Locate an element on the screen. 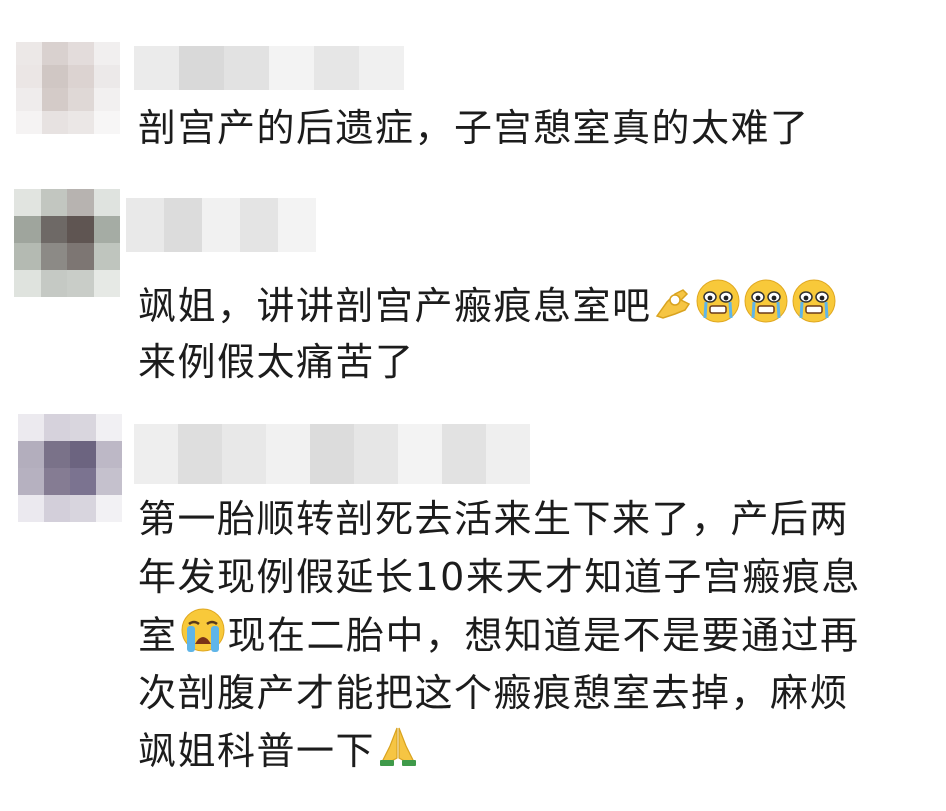 Image resolution: width=946 pixels, height=811 pixels. comment-line: 次剖腹产才能把这个瘢痕憩室去掉，麻烦 is located at coordinates (494, 693).